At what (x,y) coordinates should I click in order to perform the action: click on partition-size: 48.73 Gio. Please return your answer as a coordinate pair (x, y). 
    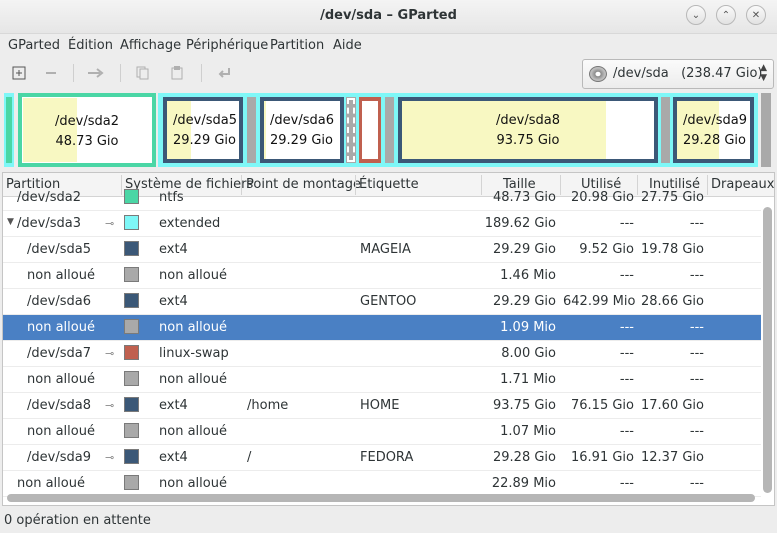
    Looking at the image, I should click on (87, 141).